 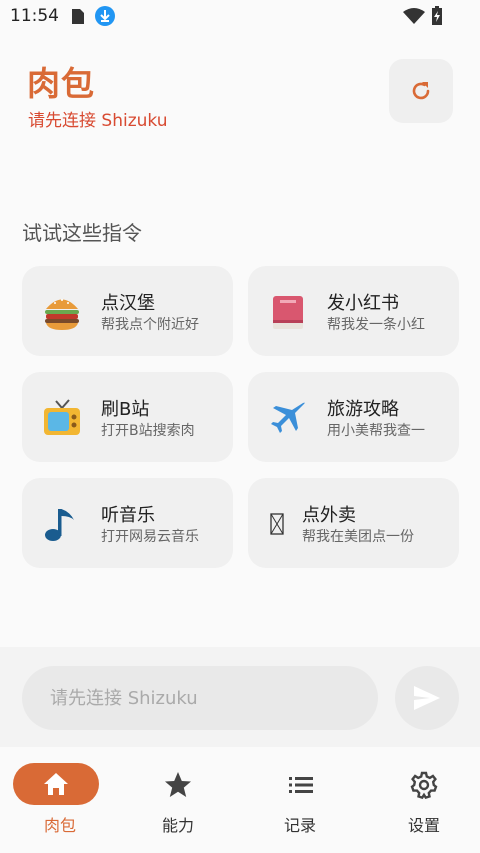 What do you see at coordinates (363, 303) in the screenshot?
I see `card-title: 发小红书` at bounding box center [363, 303].